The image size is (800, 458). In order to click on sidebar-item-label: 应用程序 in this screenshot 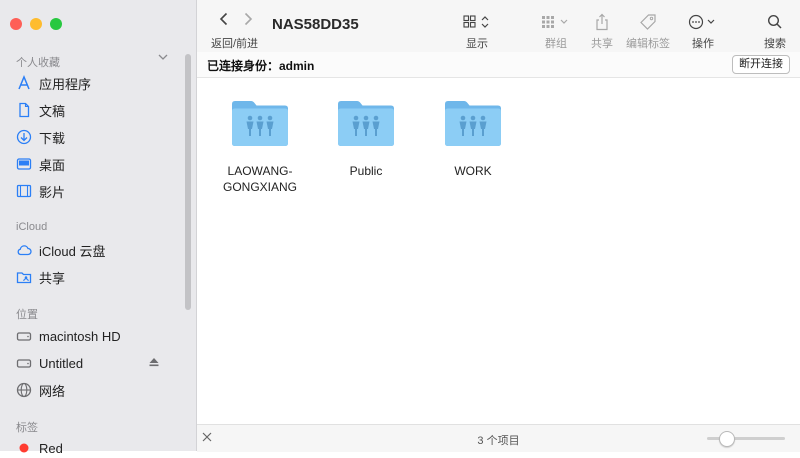, I will do `click(65, 84)`.